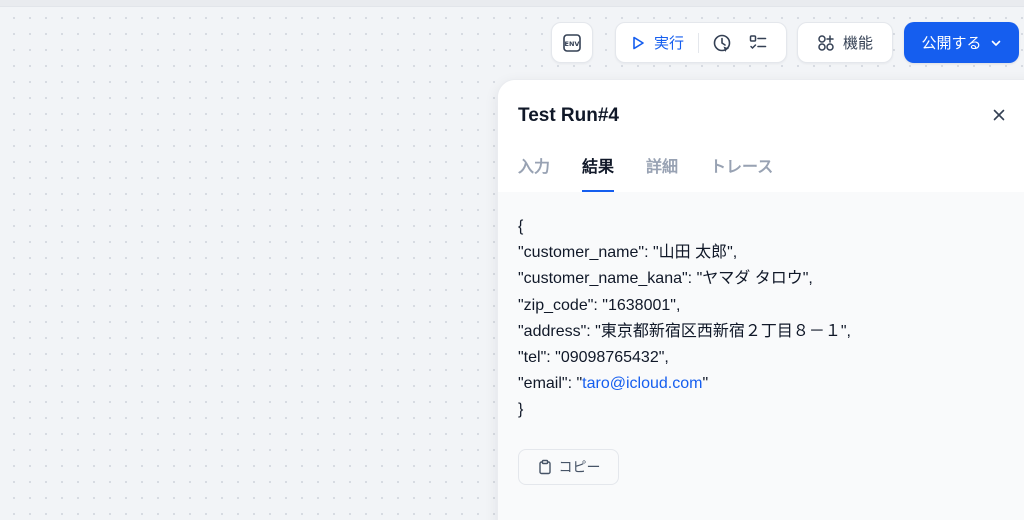 Image resolution: width=1024 pixels, height=520 pixels. I want to click on json-line: "zip_code": "1638001",, so click(599, 305).